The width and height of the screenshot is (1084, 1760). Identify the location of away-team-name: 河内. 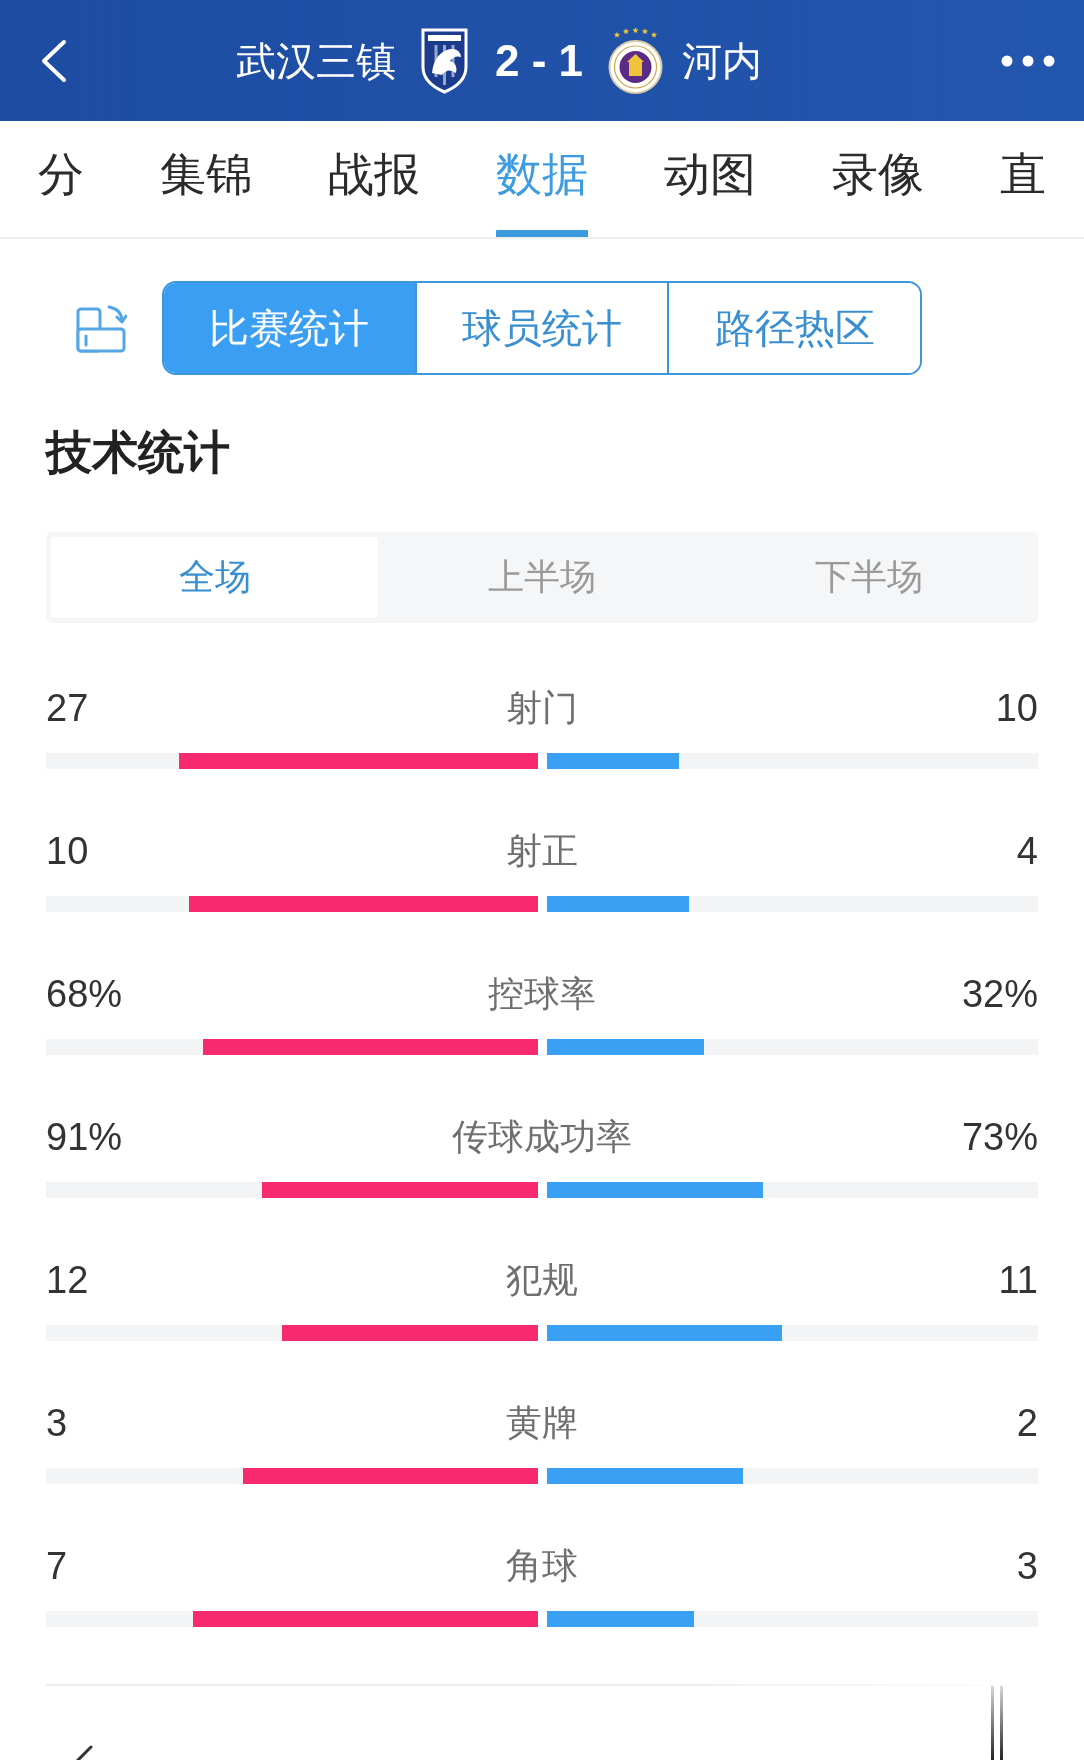
(722, 61).